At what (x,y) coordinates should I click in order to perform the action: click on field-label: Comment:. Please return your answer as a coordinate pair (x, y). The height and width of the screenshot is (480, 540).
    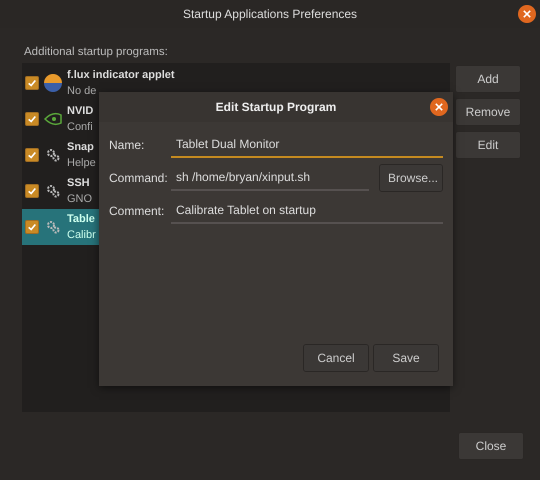
    Looking at the image, I should click on (137, 211).